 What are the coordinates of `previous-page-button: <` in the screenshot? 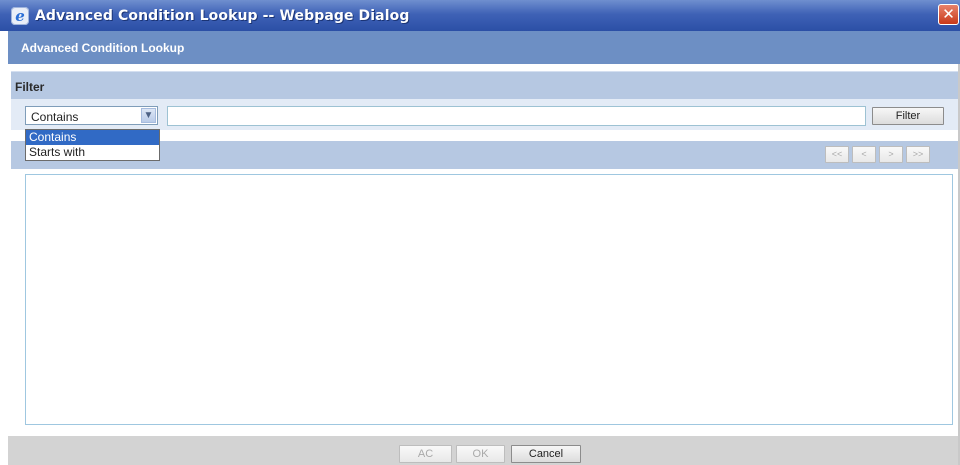 It's located at (864, 154).